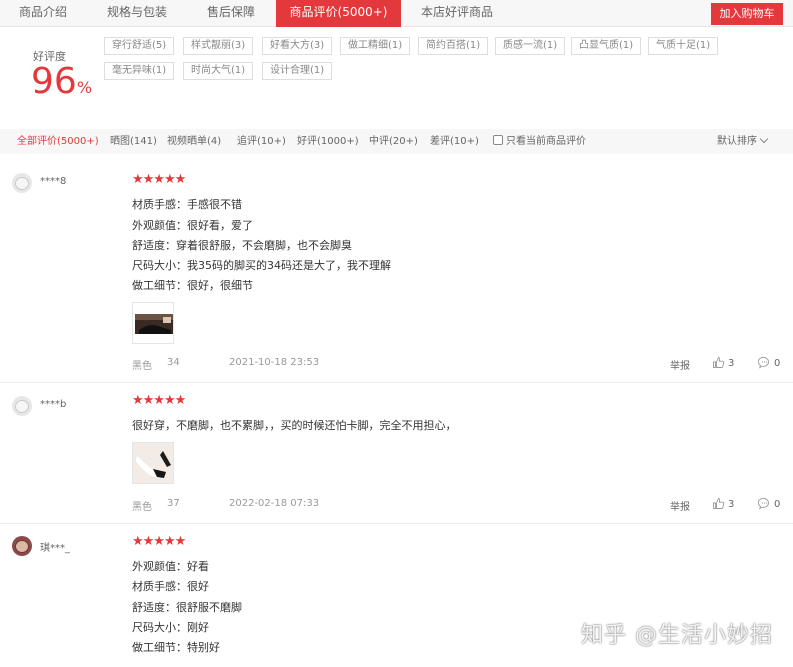  What do you see at coordinates (606, 46) in the screenshot?
I see `review-tag: 凸显气质(1)` at bounding box center [606, 46].